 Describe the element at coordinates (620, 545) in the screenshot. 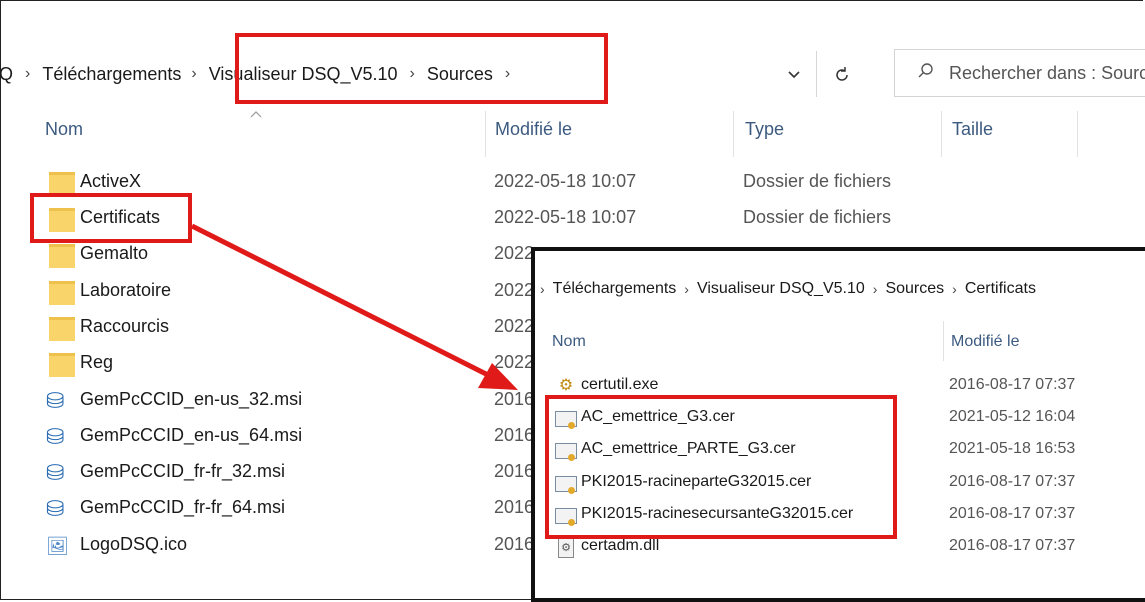

I see `file-name: certadm.dll` at that location.